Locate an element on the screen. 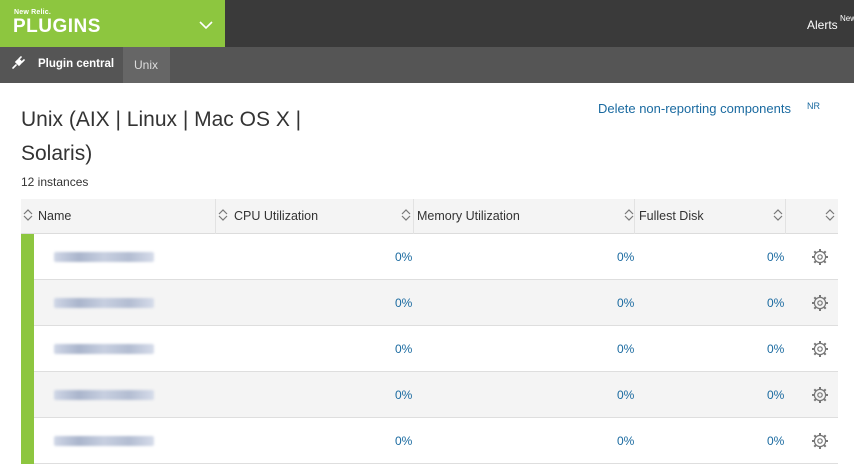 The height and width of the screenshot is (464, 854). instance-count: 12 instances is located at coordinates (55, 182).